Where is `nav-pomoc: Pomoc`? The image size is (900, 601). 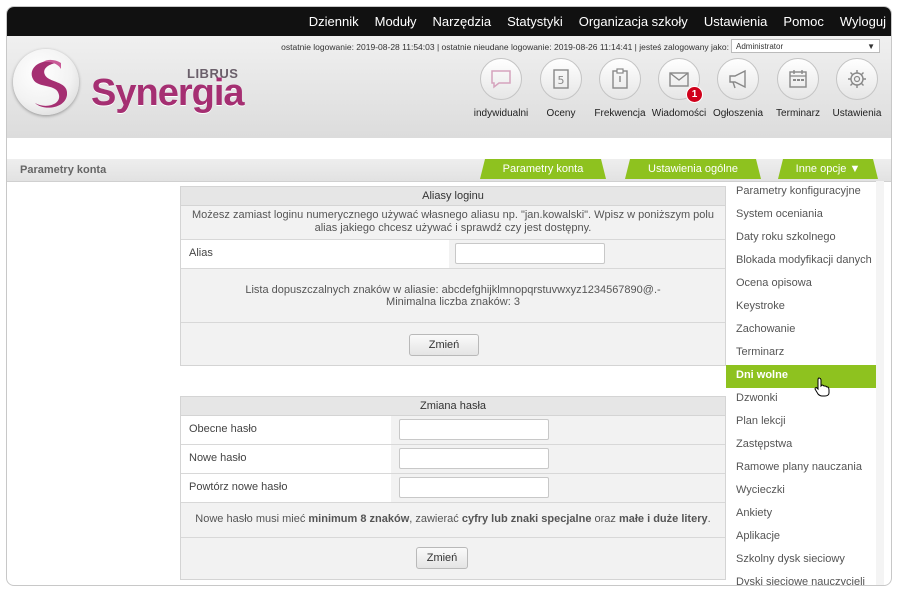 nav-pomoc: Pomoc is located at coordinates (803, 21).